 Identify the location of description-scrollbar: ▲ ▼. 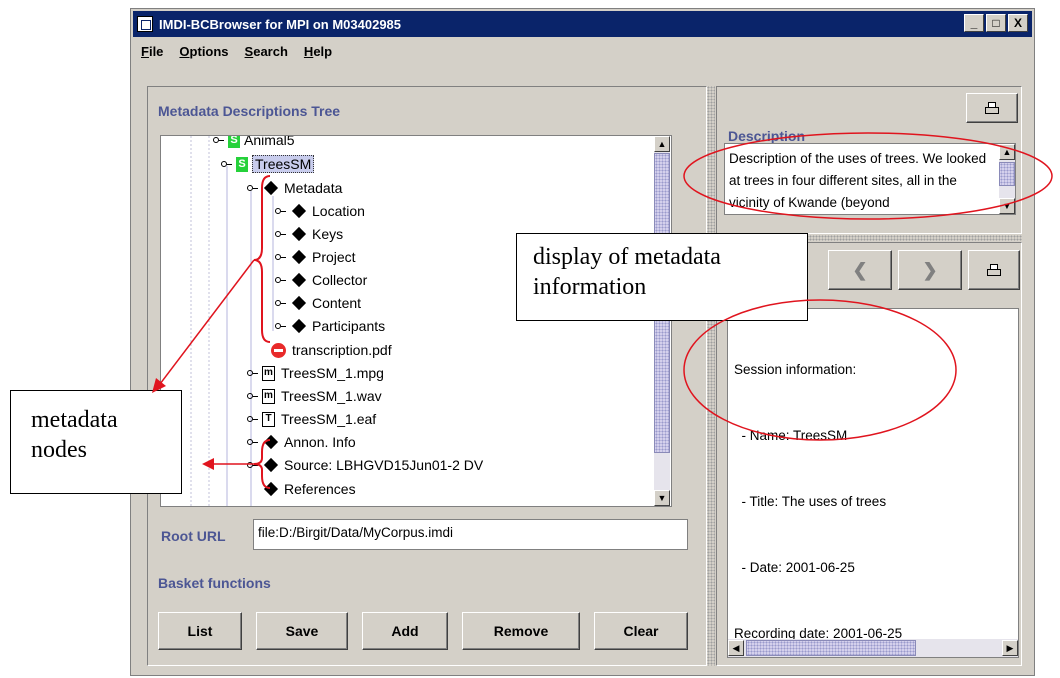
(1007, 179).